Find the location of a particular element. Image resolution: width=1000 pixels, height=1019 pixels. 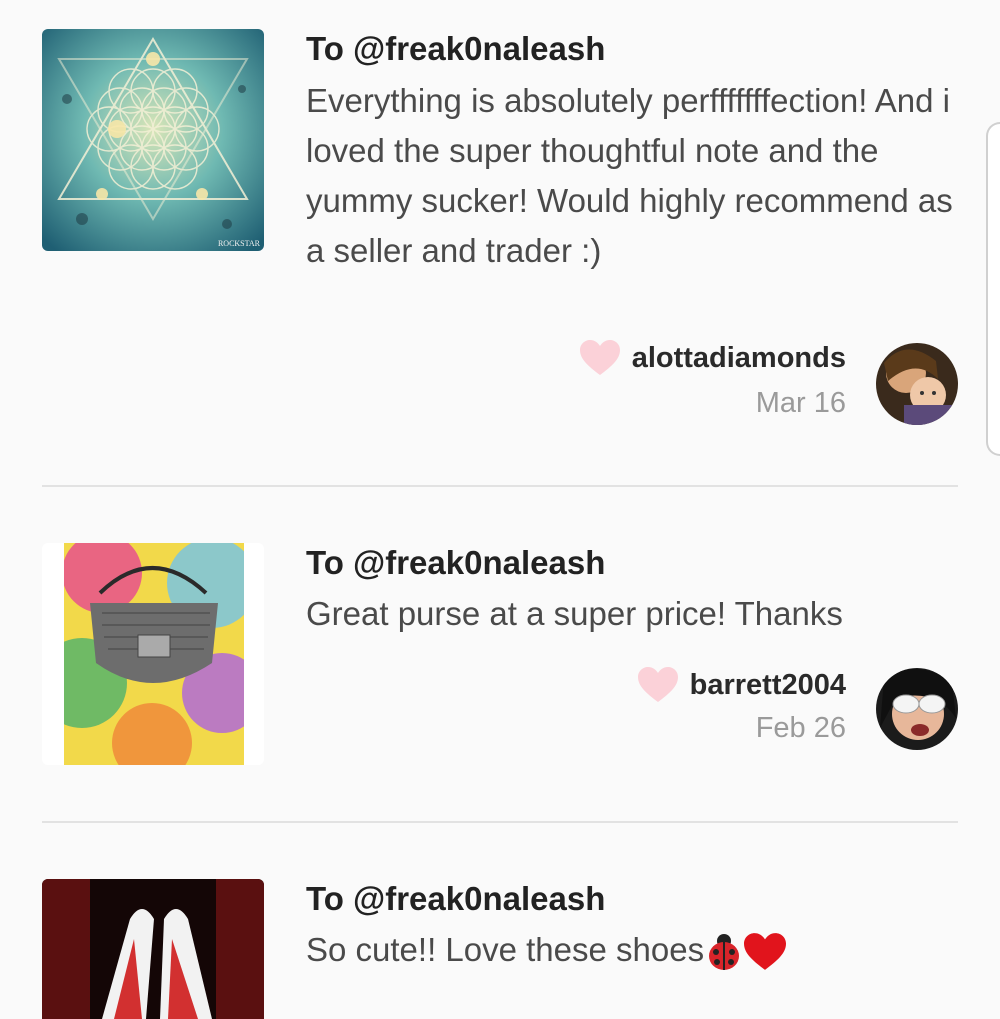

feedback-date: Mar 16 is located at coordinates (800, 403).